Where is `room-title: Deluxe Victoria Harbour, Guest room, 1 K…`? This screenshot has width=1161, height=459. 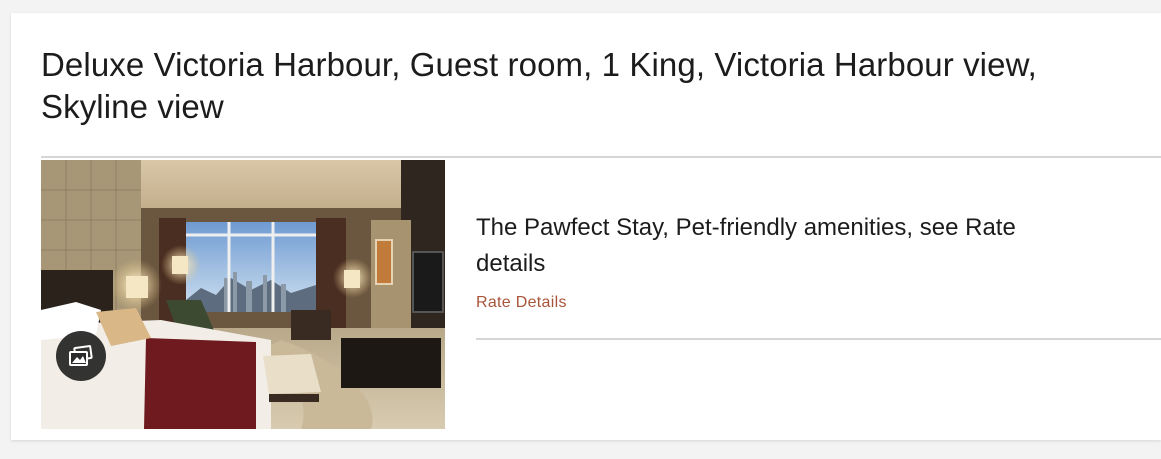 room-title: Deluxe Victoria Harbour, Guest room, 1 K… is located at coordinates (539, 85).